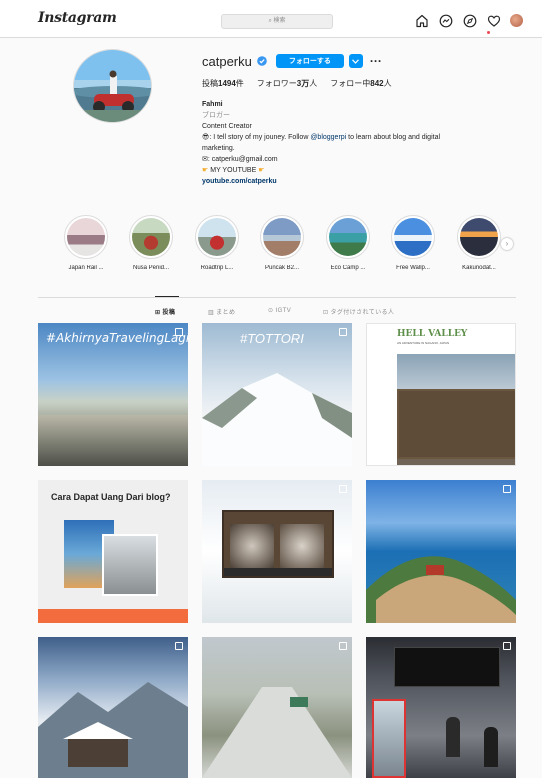 The image size is (542, 778). Describe the element at coordinates (507, 244) in the screenshot. I see `highlights-next-arrow-icon: ›` at that location.